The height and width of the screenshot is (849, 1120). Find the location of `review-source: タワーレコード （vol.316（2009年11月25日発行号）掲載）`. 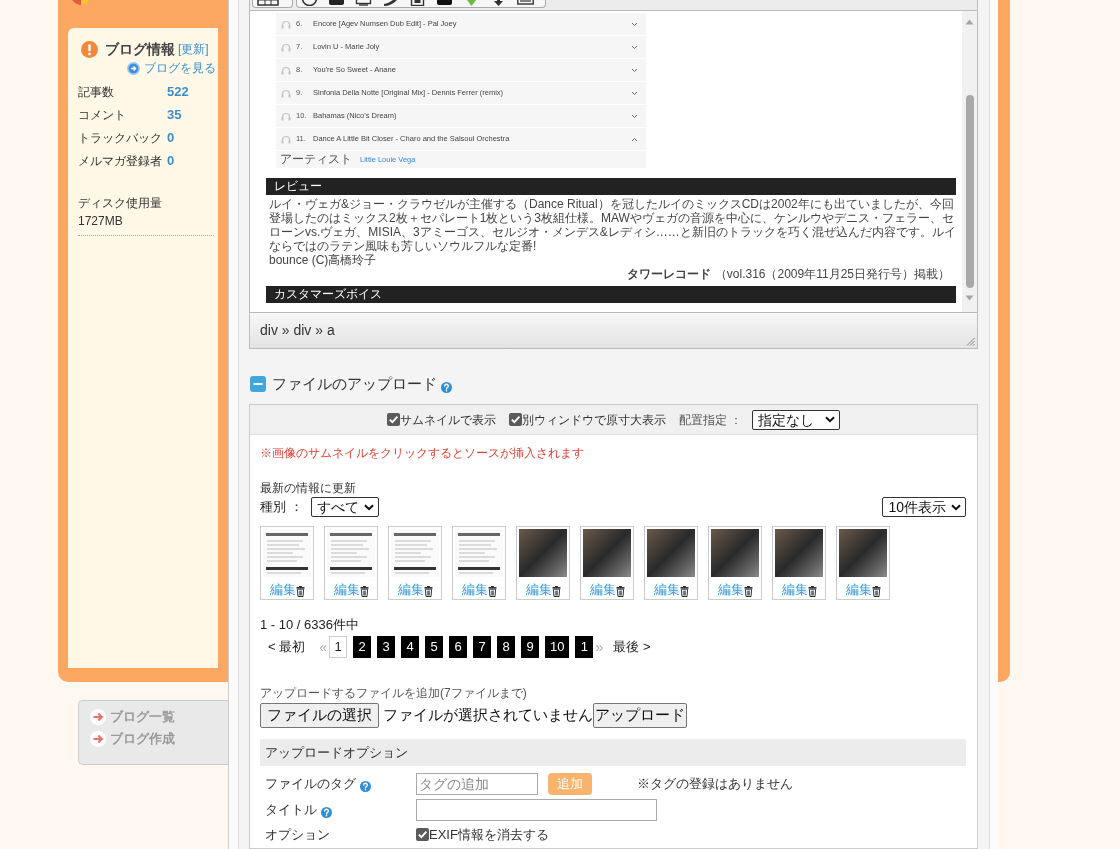

review-source: タワーレコード （vol.316（2009年11月25日発行号）掲載） is located at coordinates (788, 274).